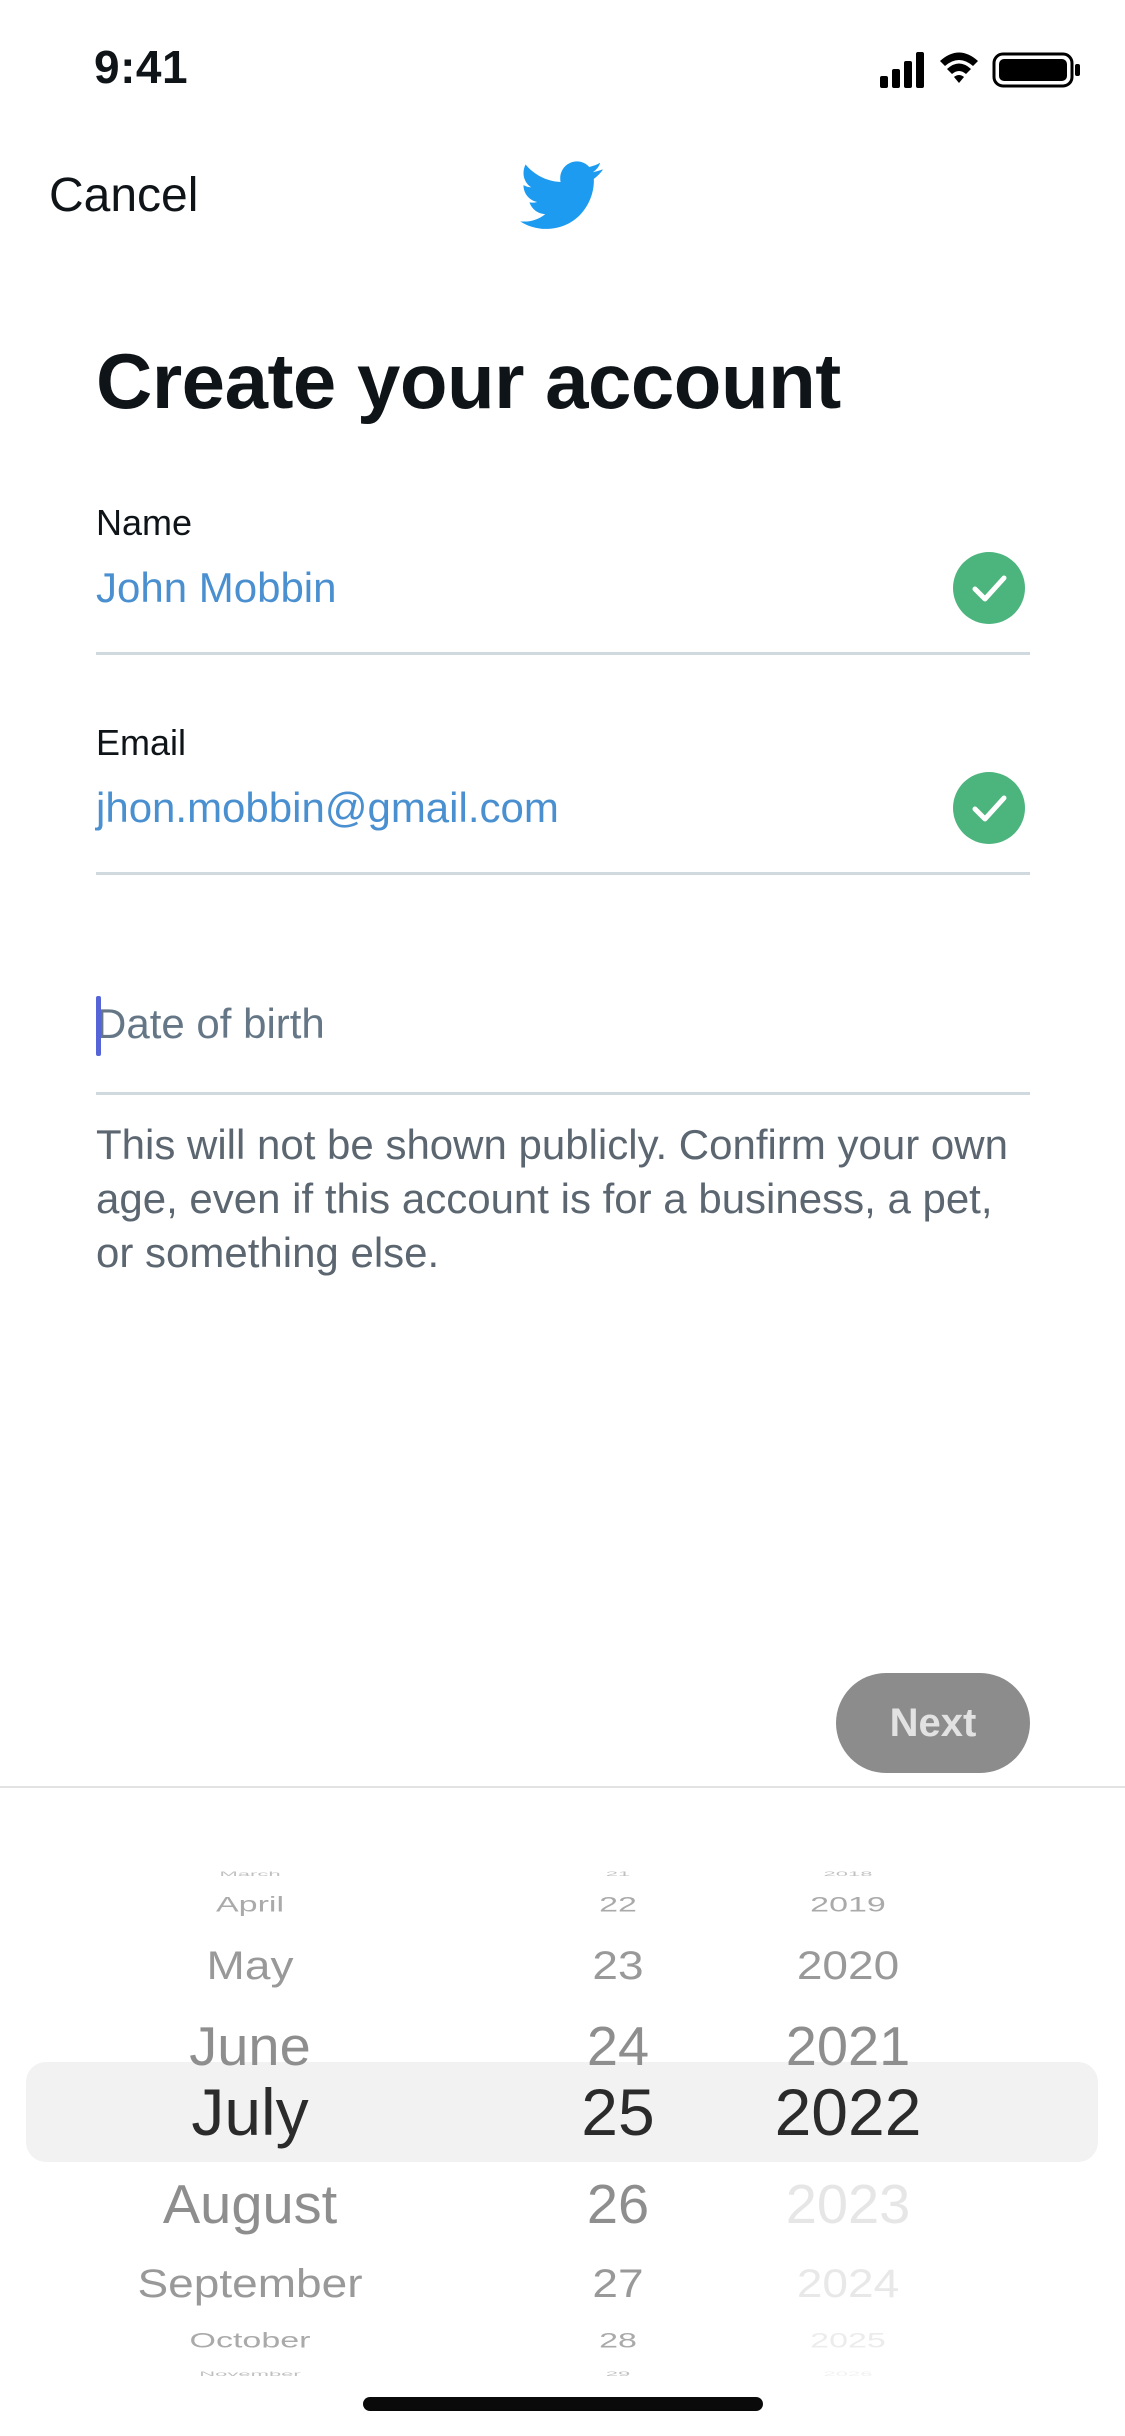  What do you see at coordinates (210, 1024) in the screenshot?
I see `date-of-birth-field: Date of birth` at bounding box center [210, 1024].